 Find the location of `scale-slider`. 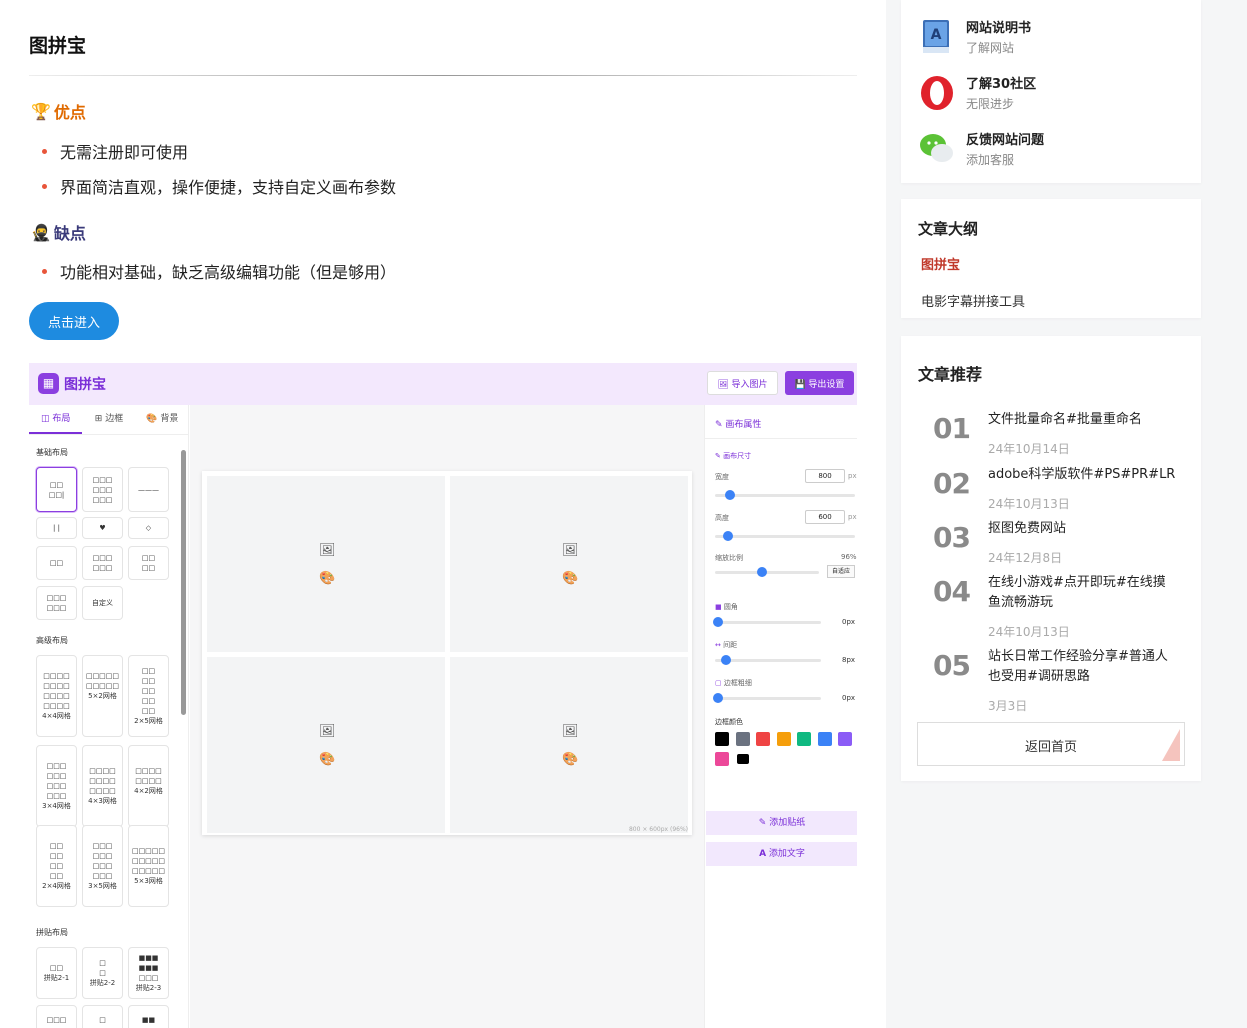

scale-slider is located at coordinates (767, 572).